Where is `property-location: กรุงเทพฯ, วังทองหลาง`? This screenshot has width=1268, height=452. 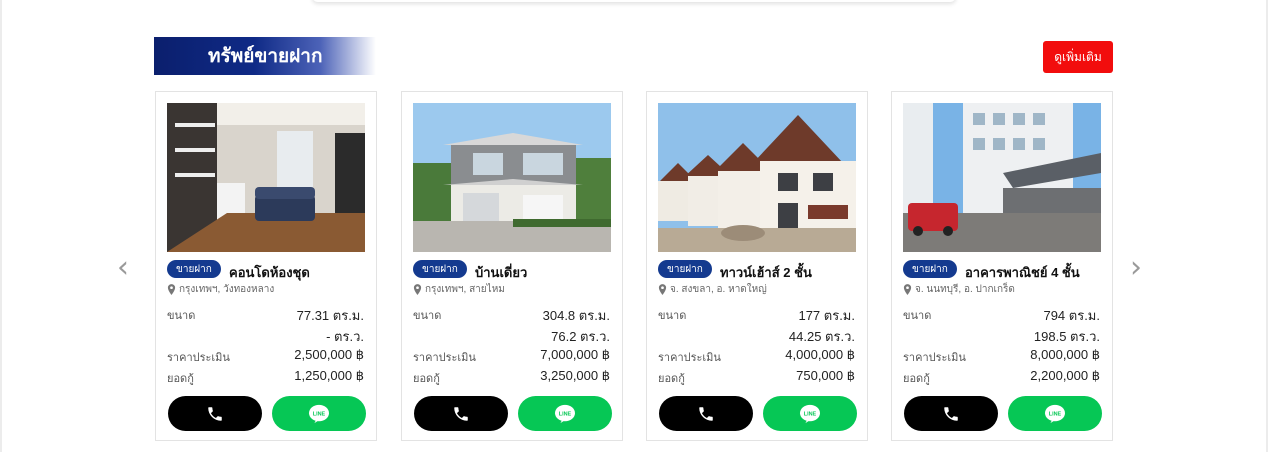 property-location: กรุงเทพฯ, วังทองหลาง is located at coordinates (220, 289).